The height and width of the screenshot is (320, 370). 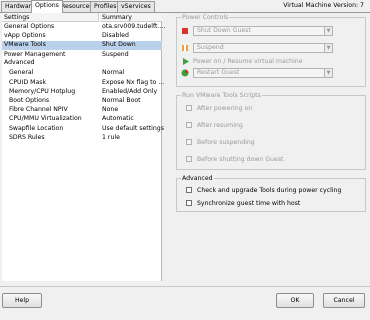 I want to click on stop-action-value: Shut Down Guest, so click(x=224, y=30).